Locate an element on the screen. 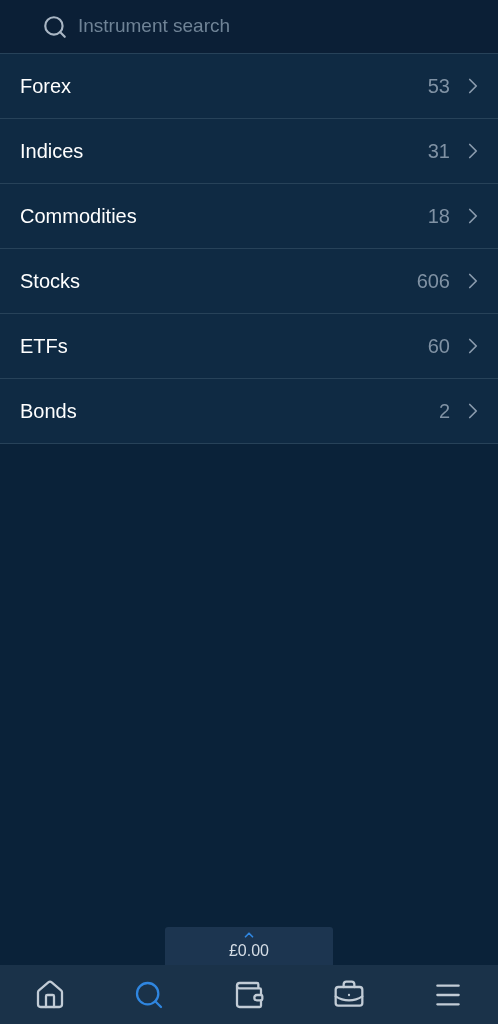 Image resolution: width=498 pixels, height=1024 pixels. category-label: Stocks is located at coordinates (51, 281).